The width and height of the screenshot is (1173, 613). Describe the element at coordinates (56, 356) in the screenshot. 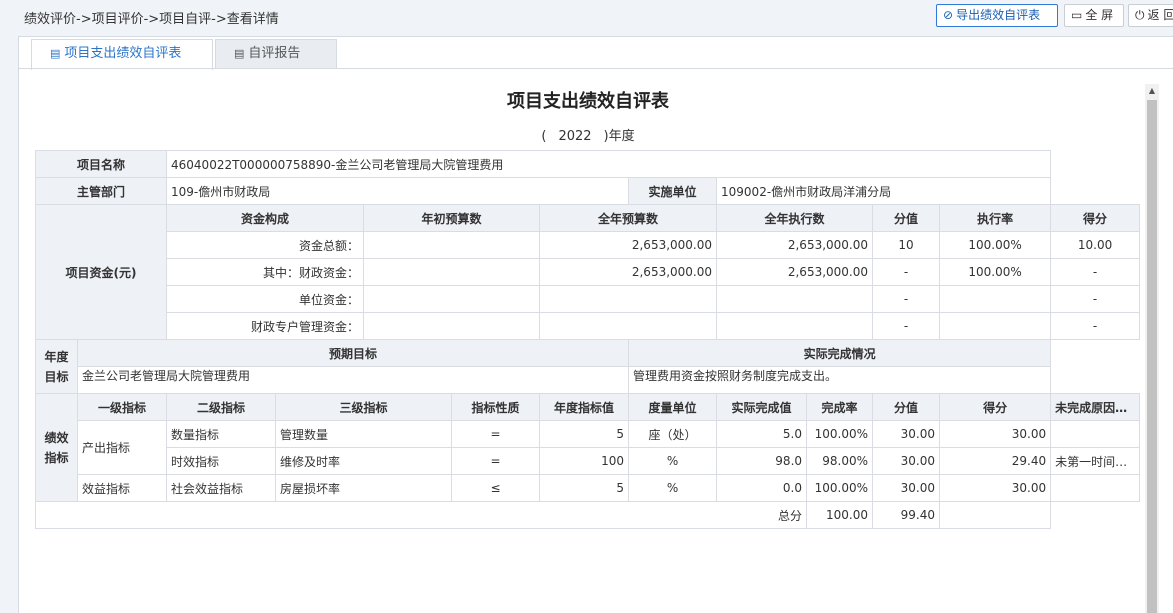

I see `goal-label-line: 年度` at that location.